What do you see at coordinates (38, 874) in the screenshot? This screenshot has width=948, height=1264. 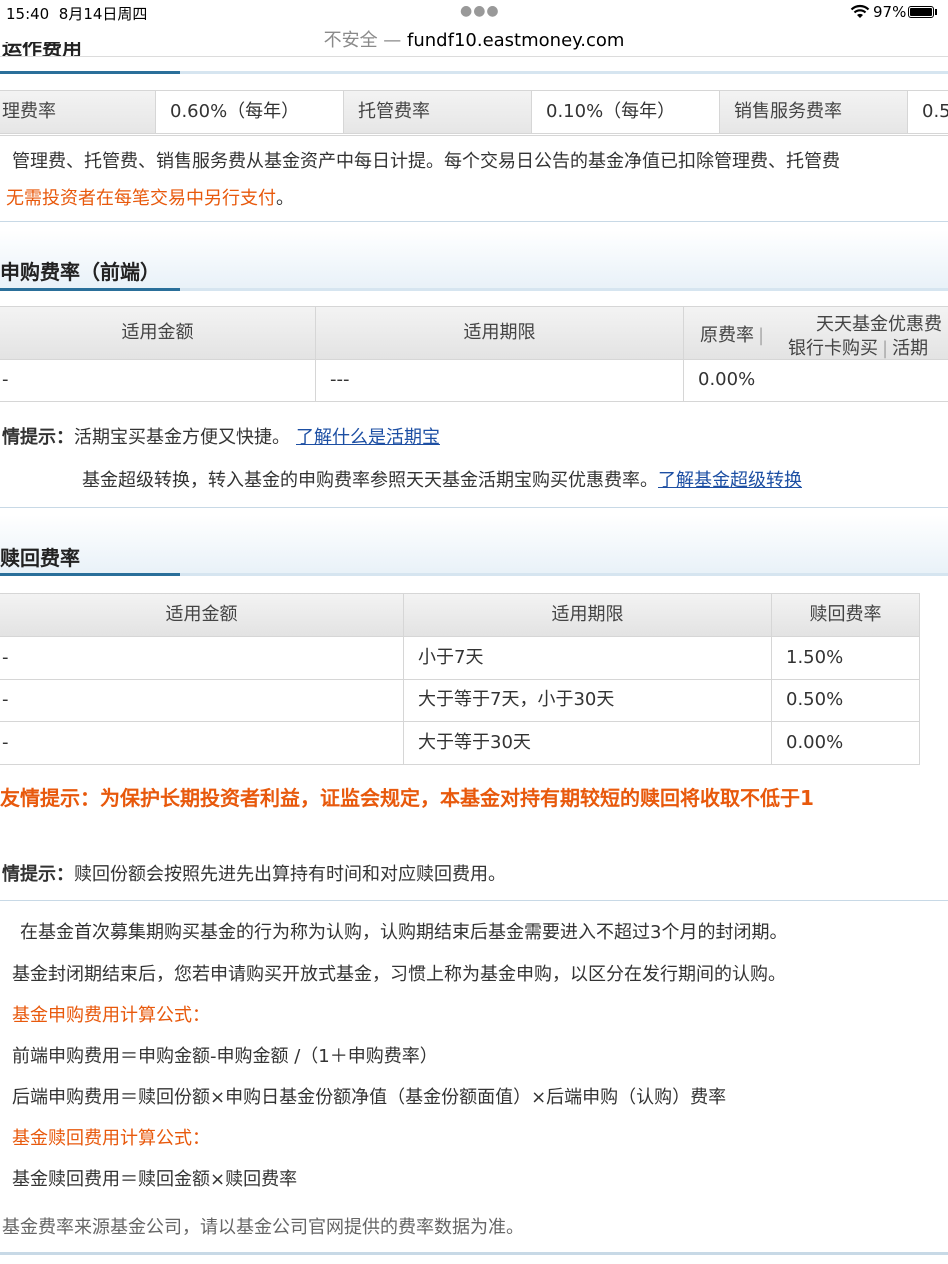 I see `redemption-tip-label: 情提示：` at bounding box center [38, 874].